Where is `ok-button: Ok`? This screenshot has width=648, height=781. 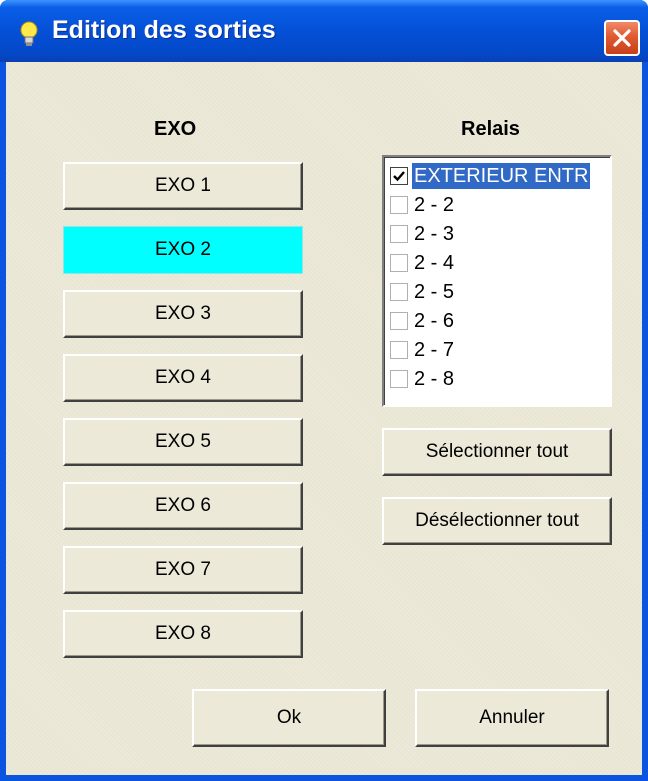 ok-button: Ok is located at coordinates (289, 718).